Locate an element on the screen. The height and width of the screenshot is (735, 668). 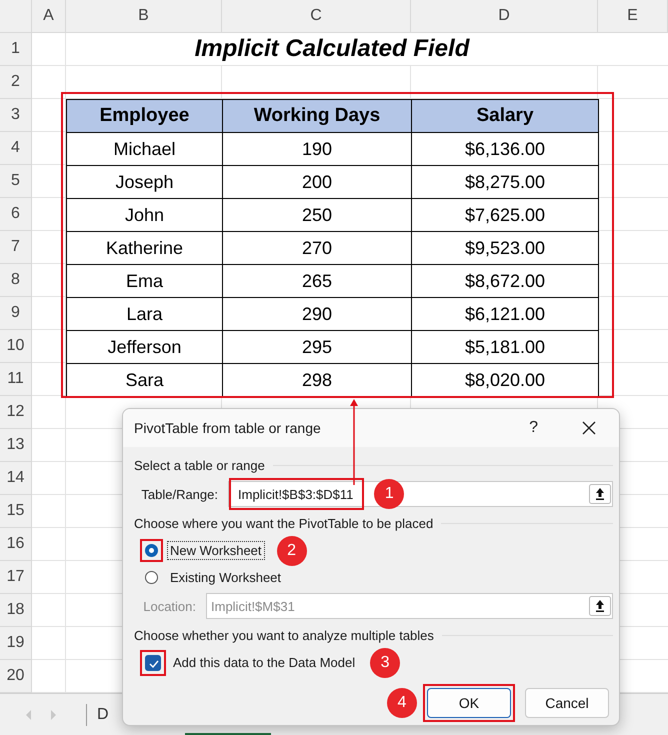
table-cell: Joseph is located at coordinates (144, 182).